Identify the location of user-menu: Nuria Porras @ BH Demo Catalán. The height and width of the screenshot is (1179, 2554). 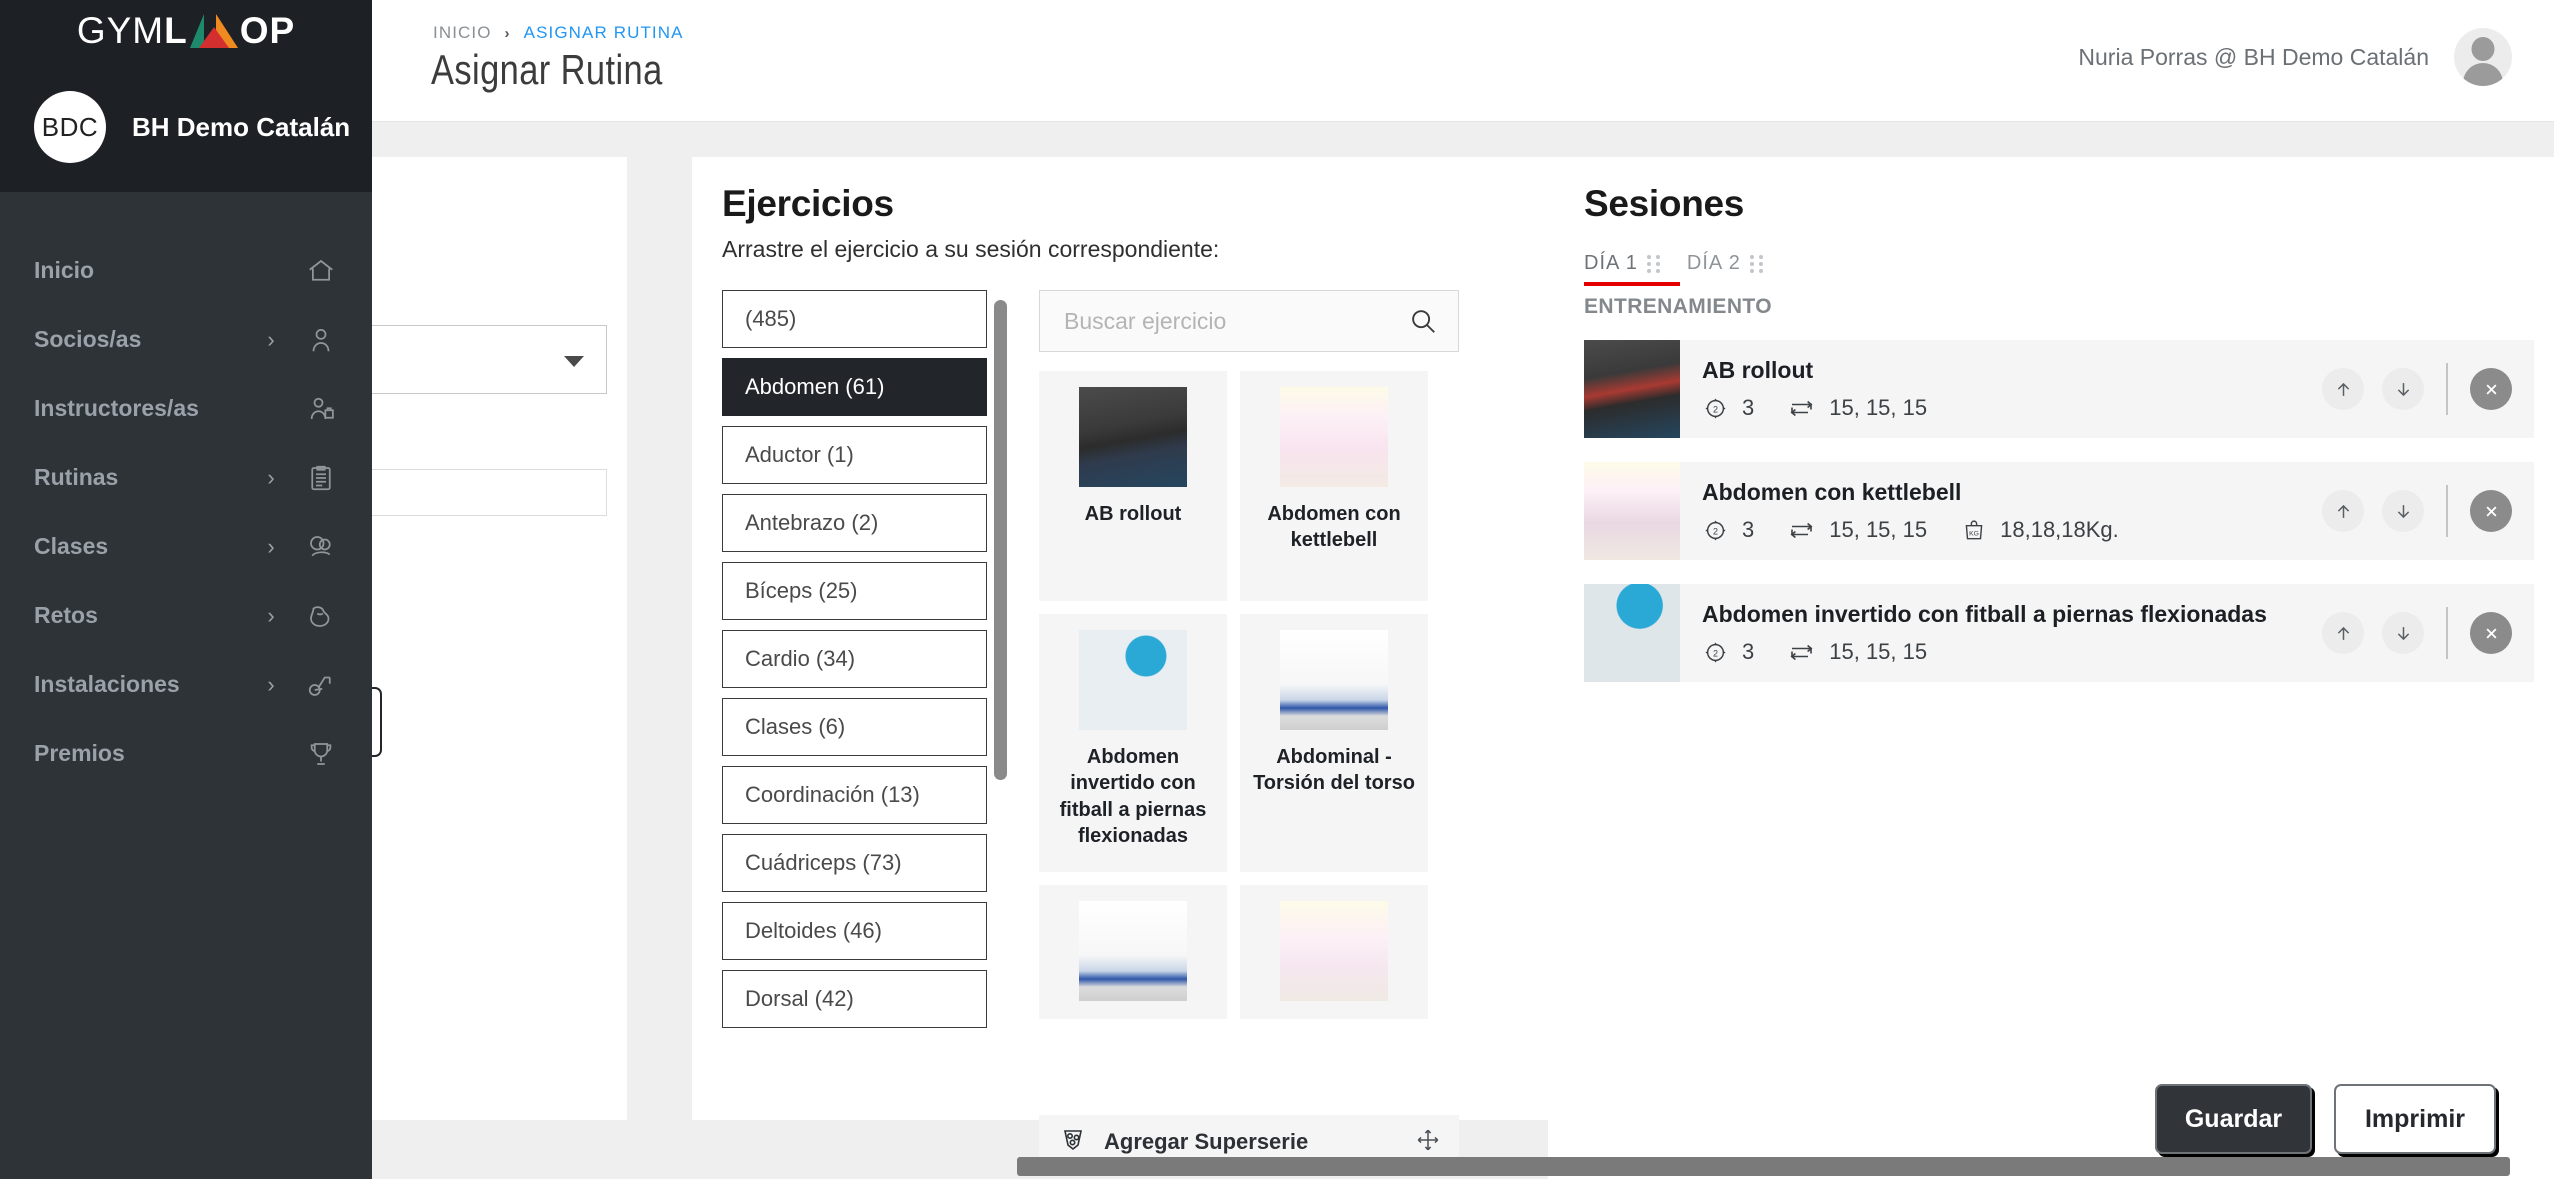
(2295, 57).